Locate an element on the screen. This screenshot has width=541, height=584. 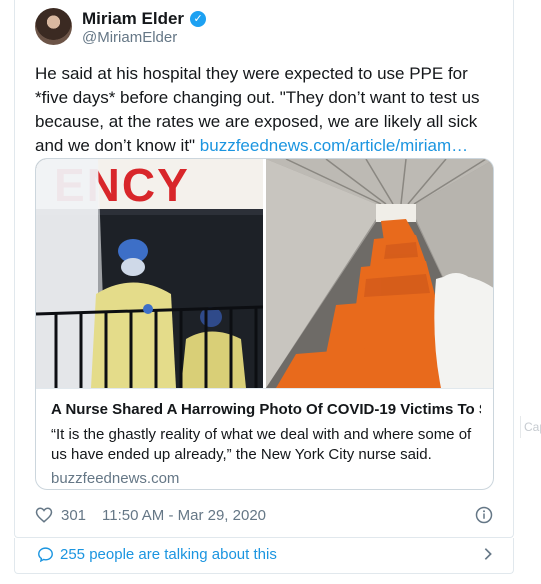
talking-link: 255 people are talking about this is located at coordinates (157, 554).